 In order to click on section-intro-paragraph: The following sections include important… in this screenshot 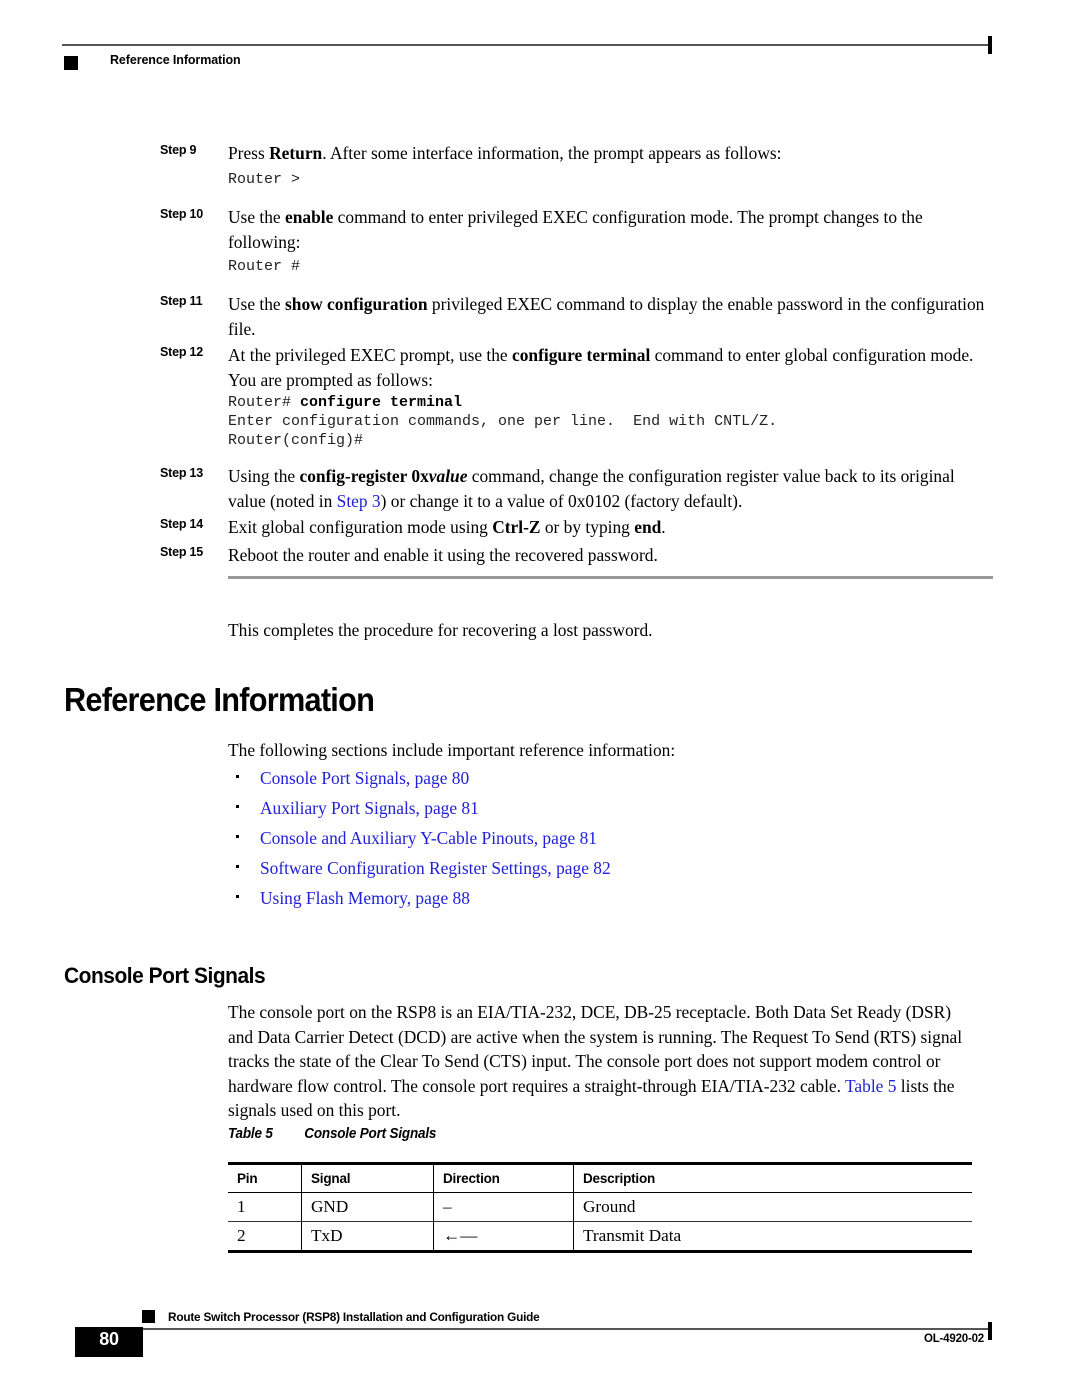, I will do `click(452, 750)`.